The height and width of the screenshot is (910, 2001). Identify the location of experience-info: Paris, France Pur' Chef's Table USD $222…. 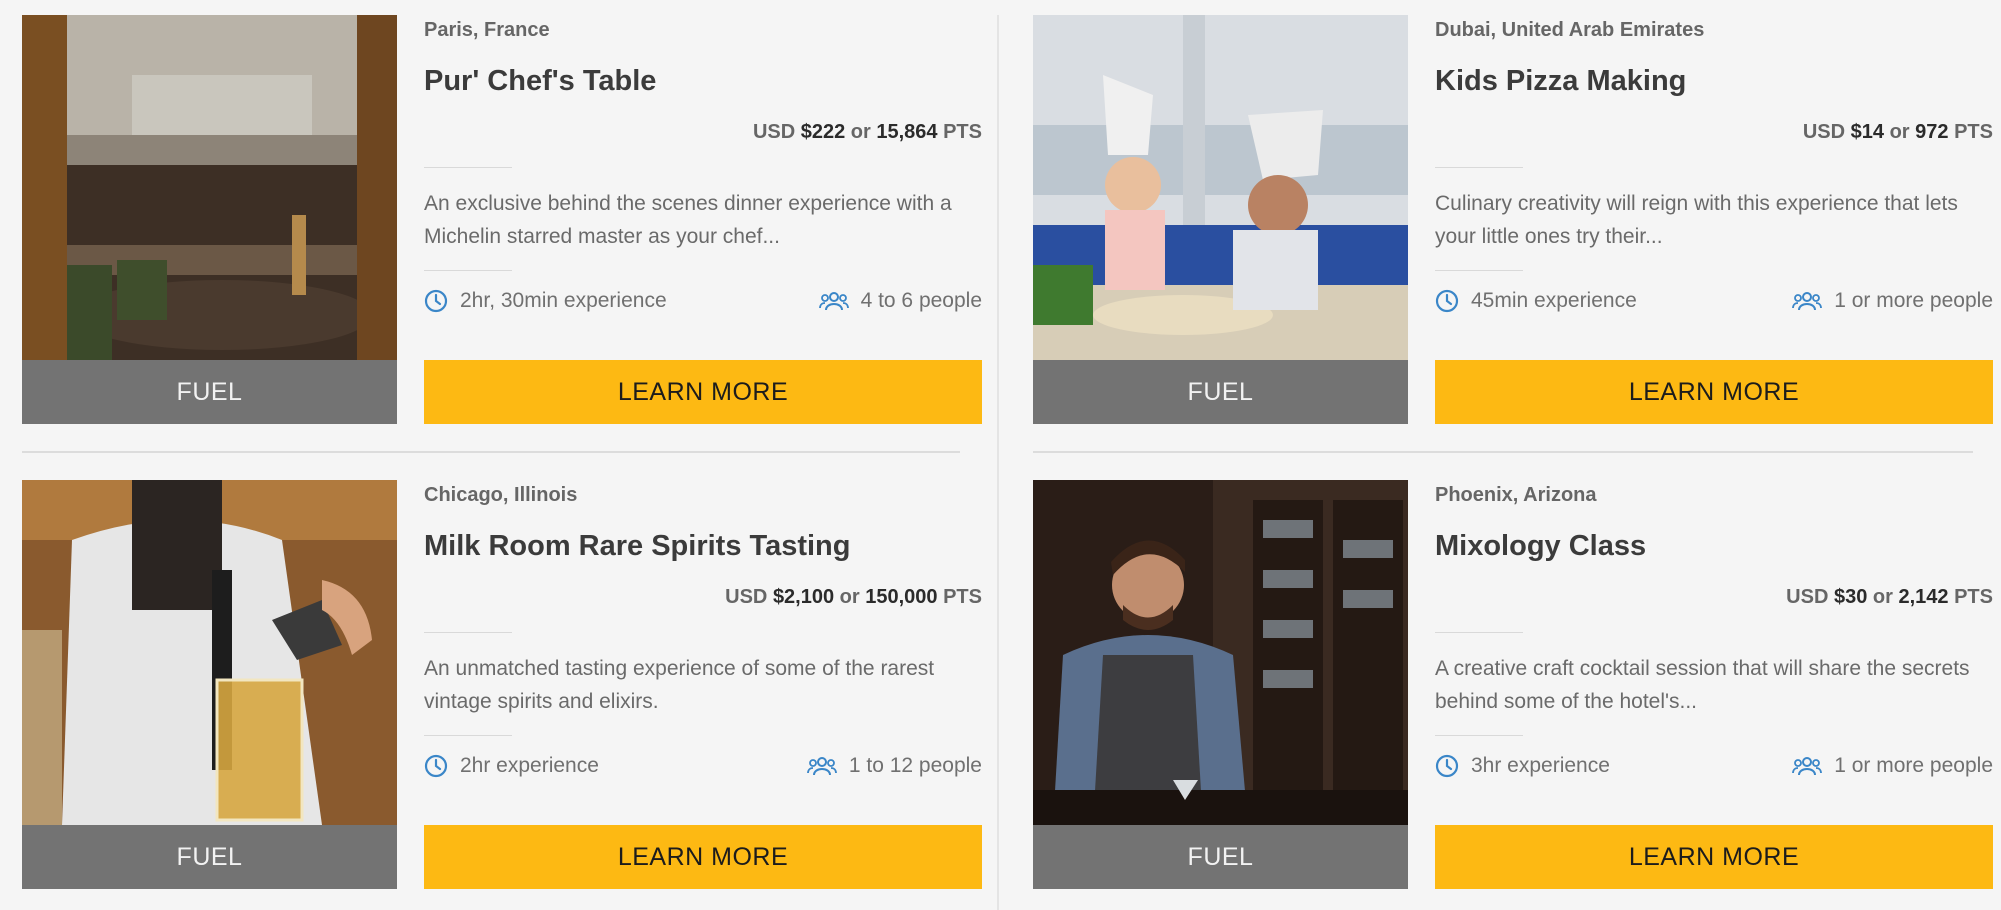
(703, 220).